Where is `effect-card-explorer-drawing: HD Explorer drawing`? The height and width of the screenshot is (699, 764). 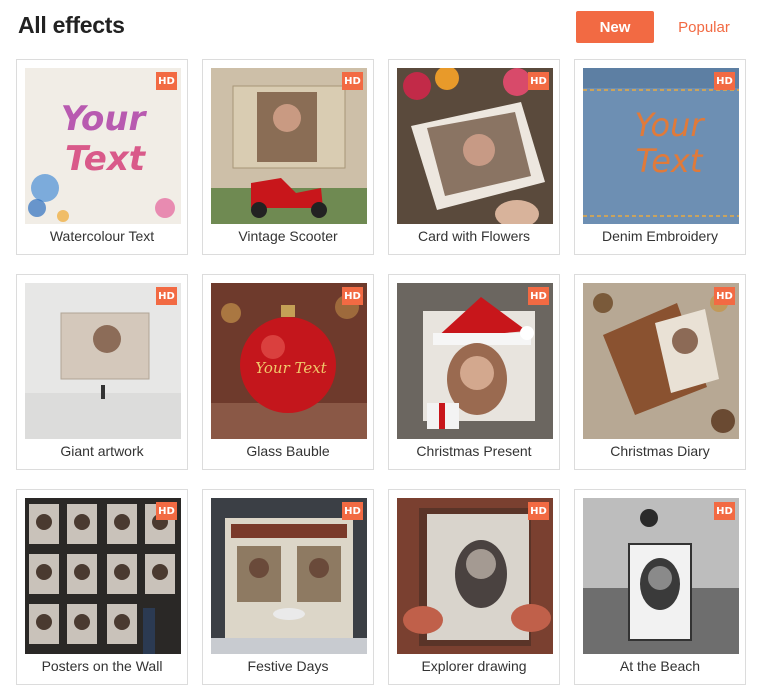 effect-card-explorer-drawing: HD Explorer drawing is located at coordinates (474, 587).